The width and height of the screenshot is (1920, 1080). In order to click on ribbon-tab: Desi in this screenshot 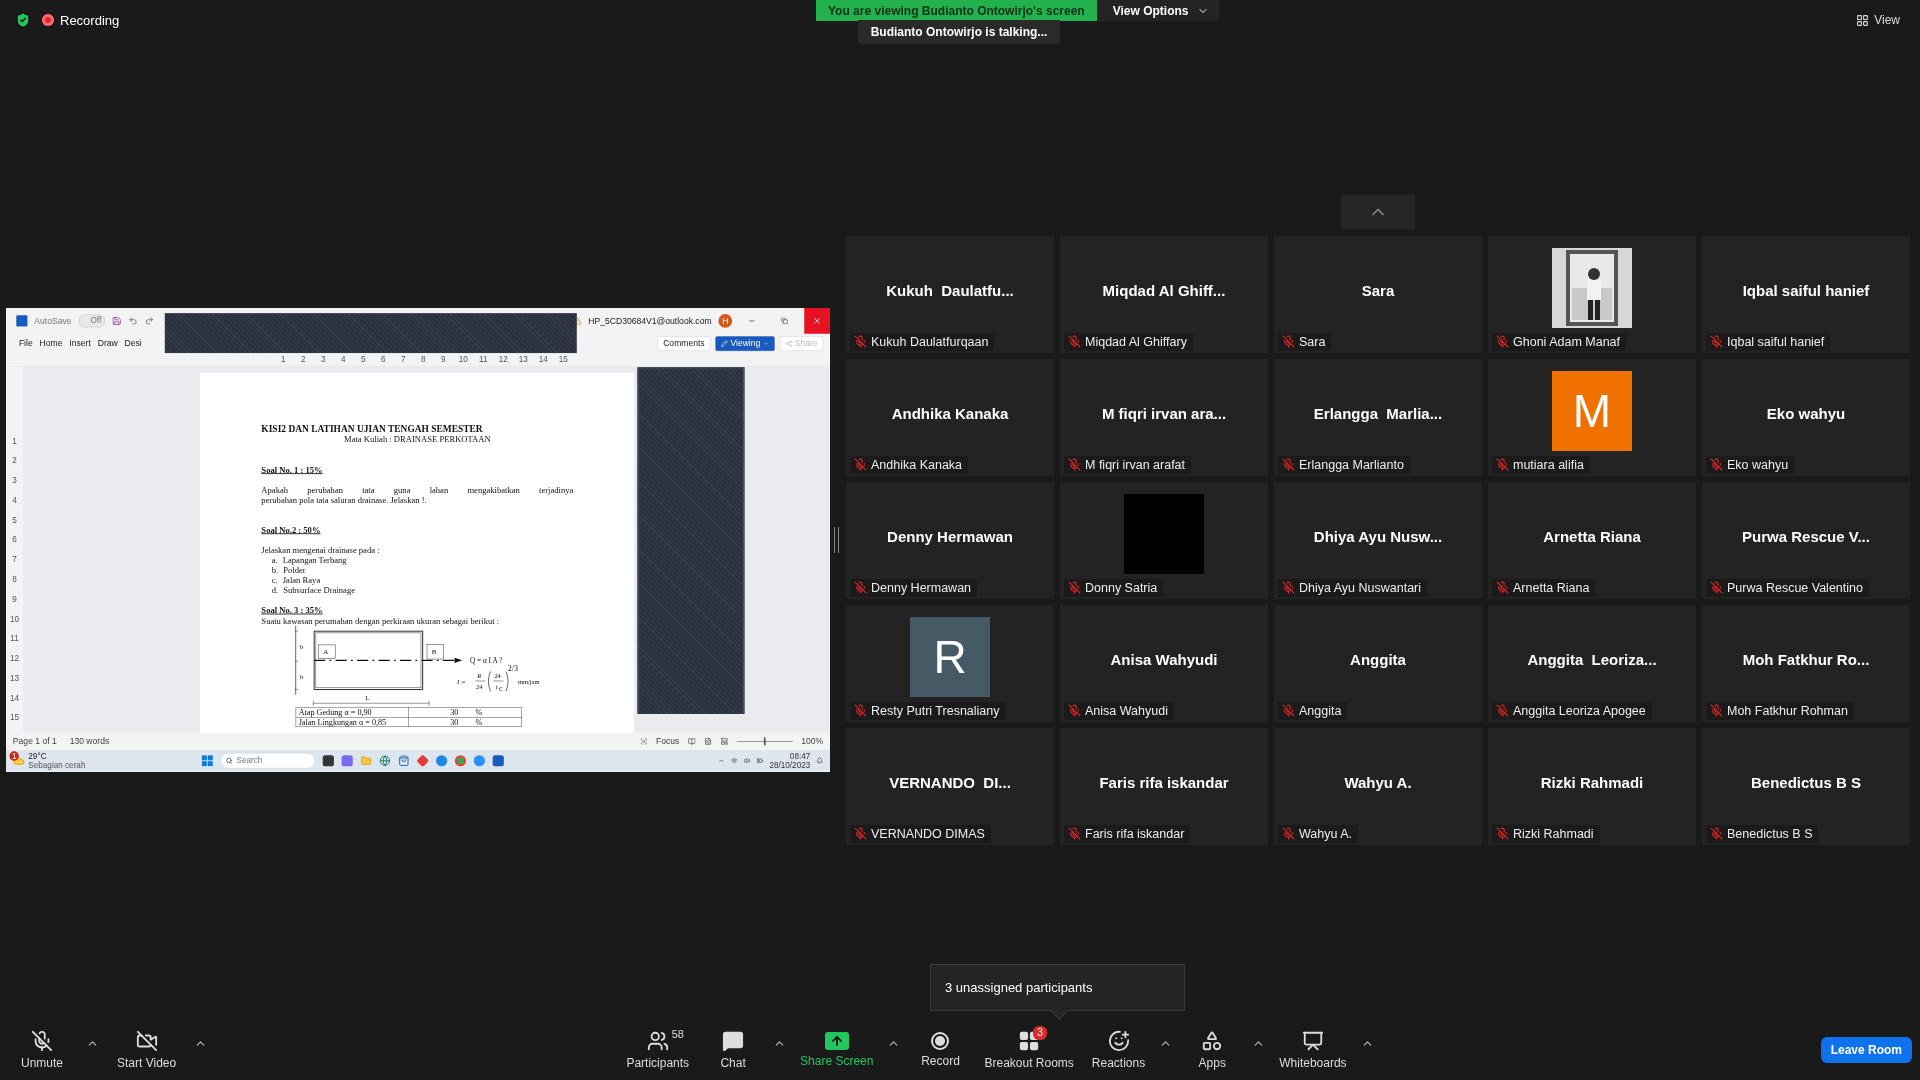, I will do `click(133, 343)`.